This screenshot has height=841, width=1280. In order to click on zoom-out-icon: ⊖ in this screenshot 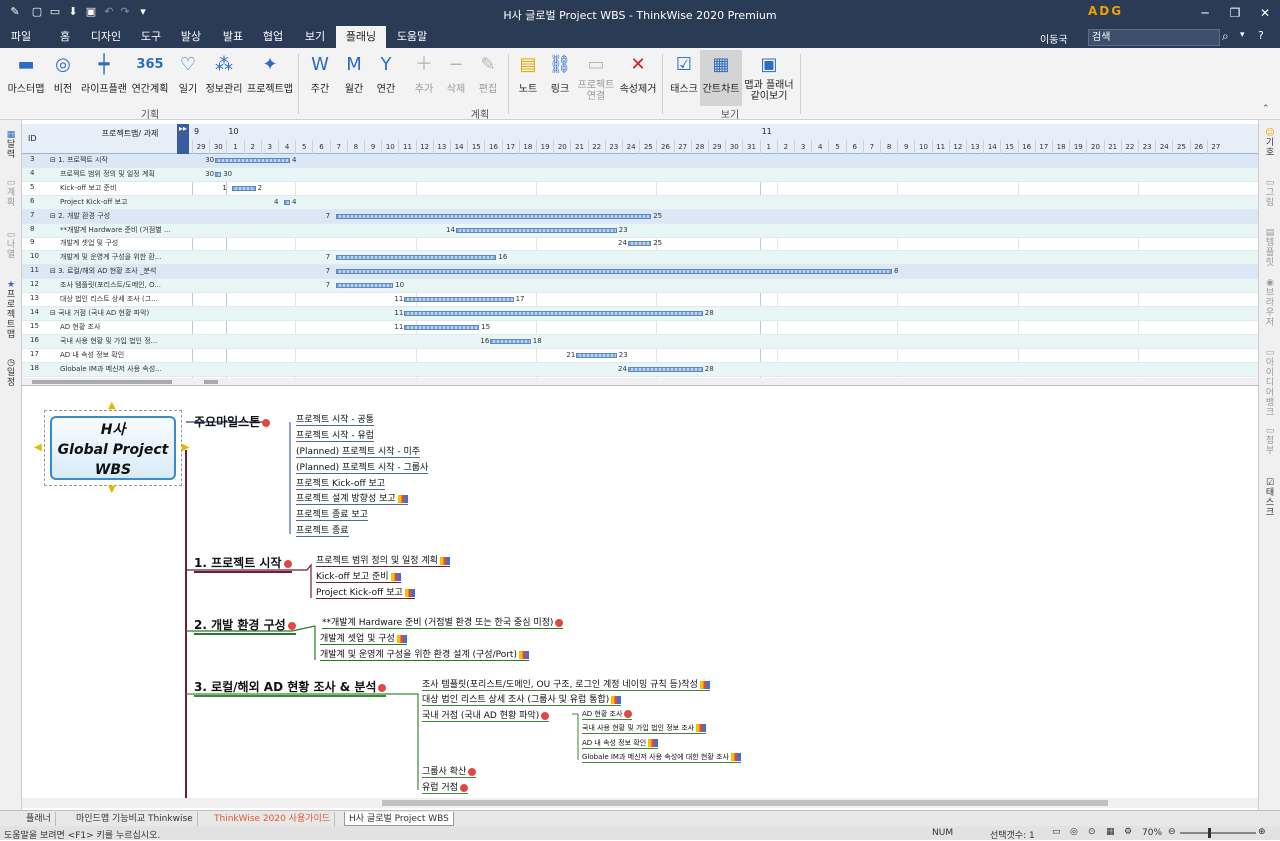, I will do `click(1172, 832)`.